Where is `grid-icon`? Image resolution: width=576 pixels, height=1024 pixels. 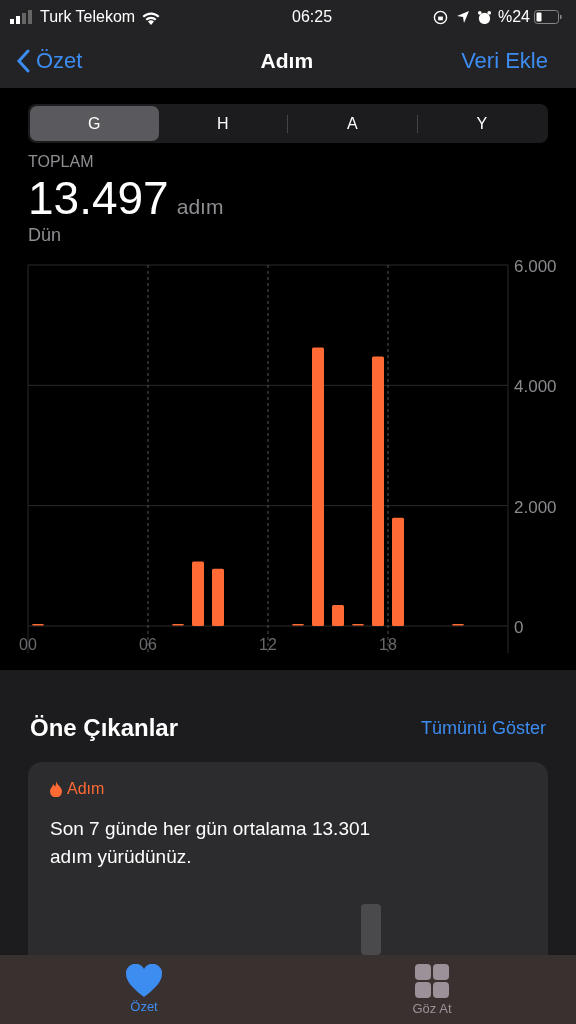 grid-icon is located at coordinates (432, 981).